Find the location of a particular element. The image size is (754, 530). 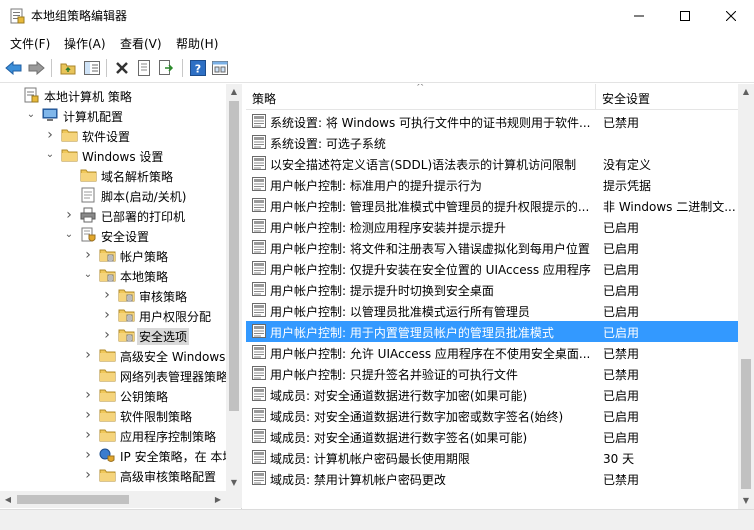

policy-row: 用户帐户控制: 允许 UIAccess 应用程序在不使用安全桌面... 已禁用 is located at coordinates (492, 352).